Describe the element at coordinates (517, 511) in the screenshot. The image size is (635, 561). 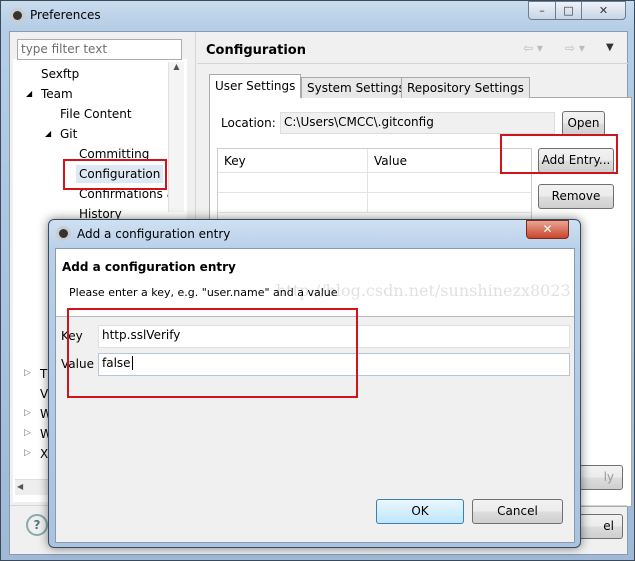
I see `cancel-button: Cancel` at that location.